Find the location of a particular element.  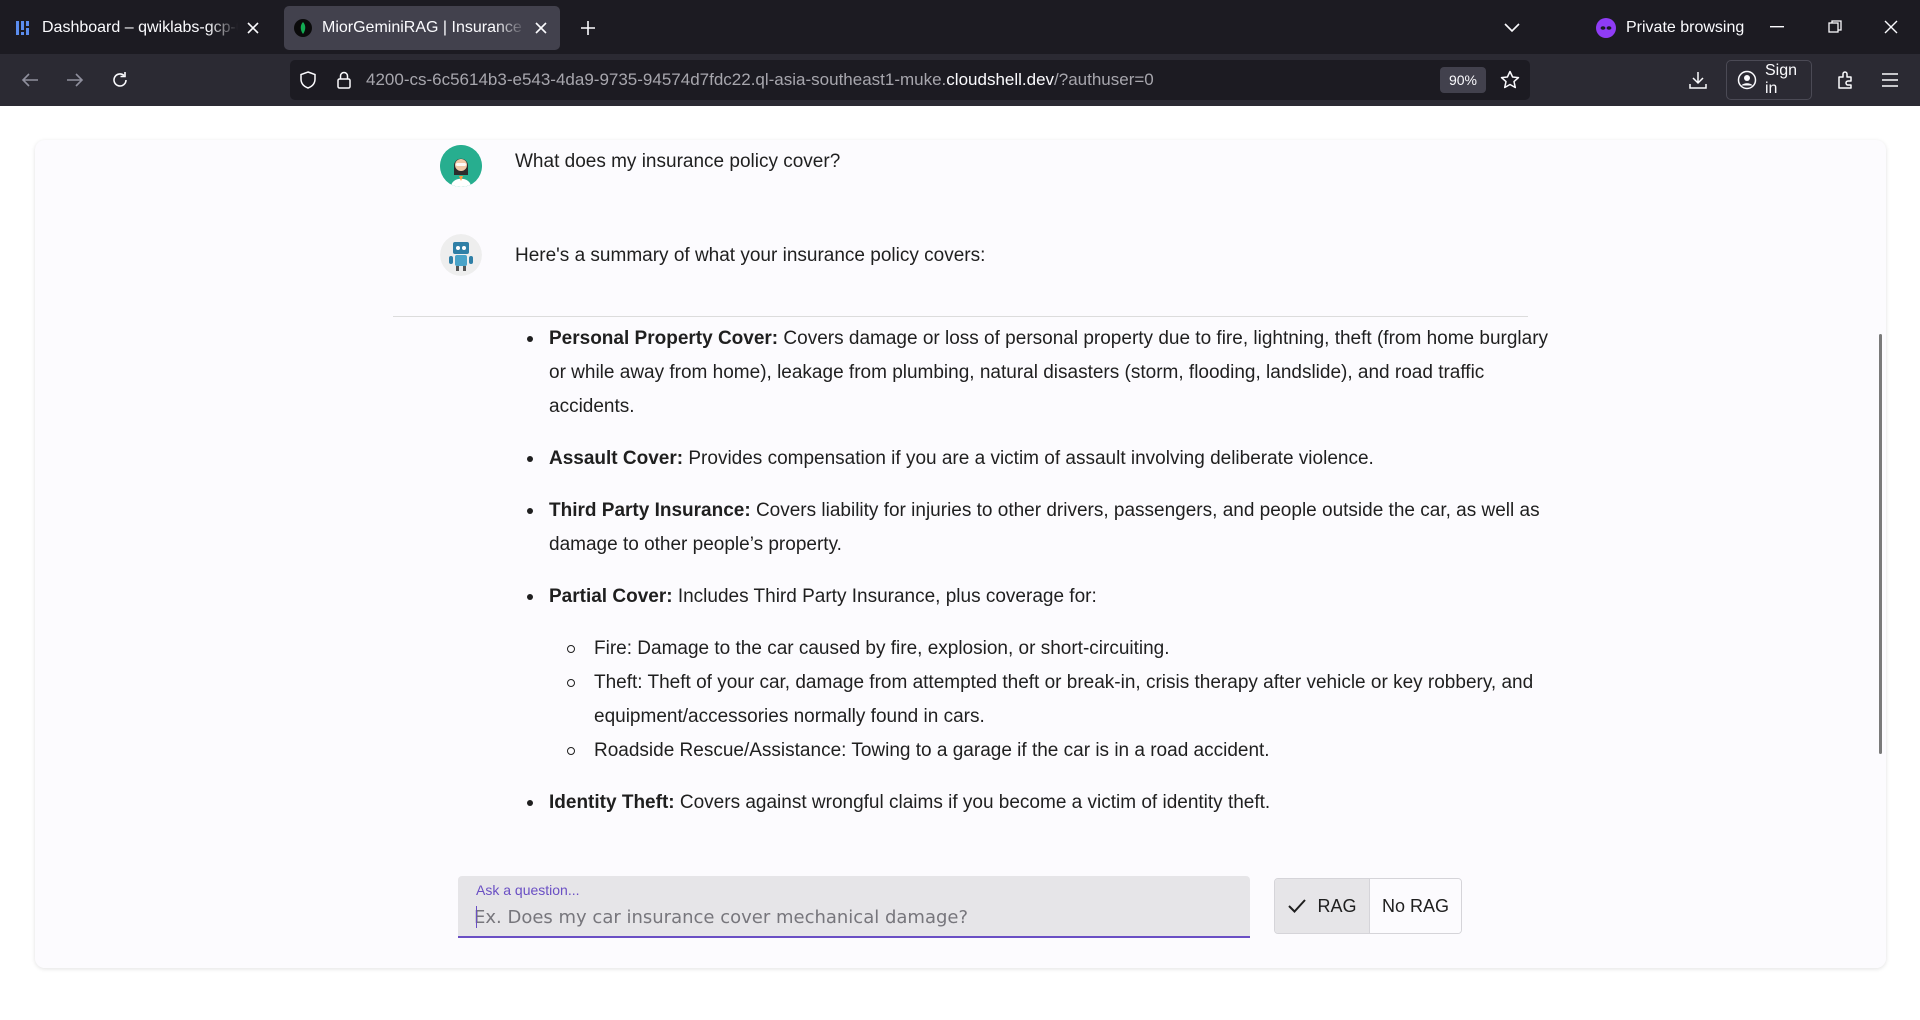

zoom-level-badge: 90% is located at coordinates (1462, 80).